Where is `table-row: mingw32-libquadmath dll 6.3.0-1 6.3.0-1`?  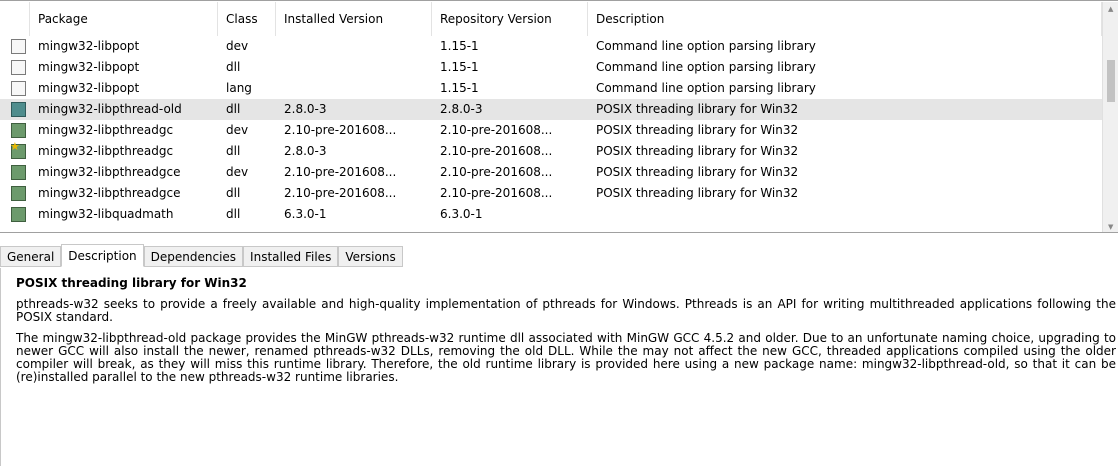 table-row: mingw32-libquadmath dll 6.3.0-1 6.3.0-1 is located at coordinates (551, 214).